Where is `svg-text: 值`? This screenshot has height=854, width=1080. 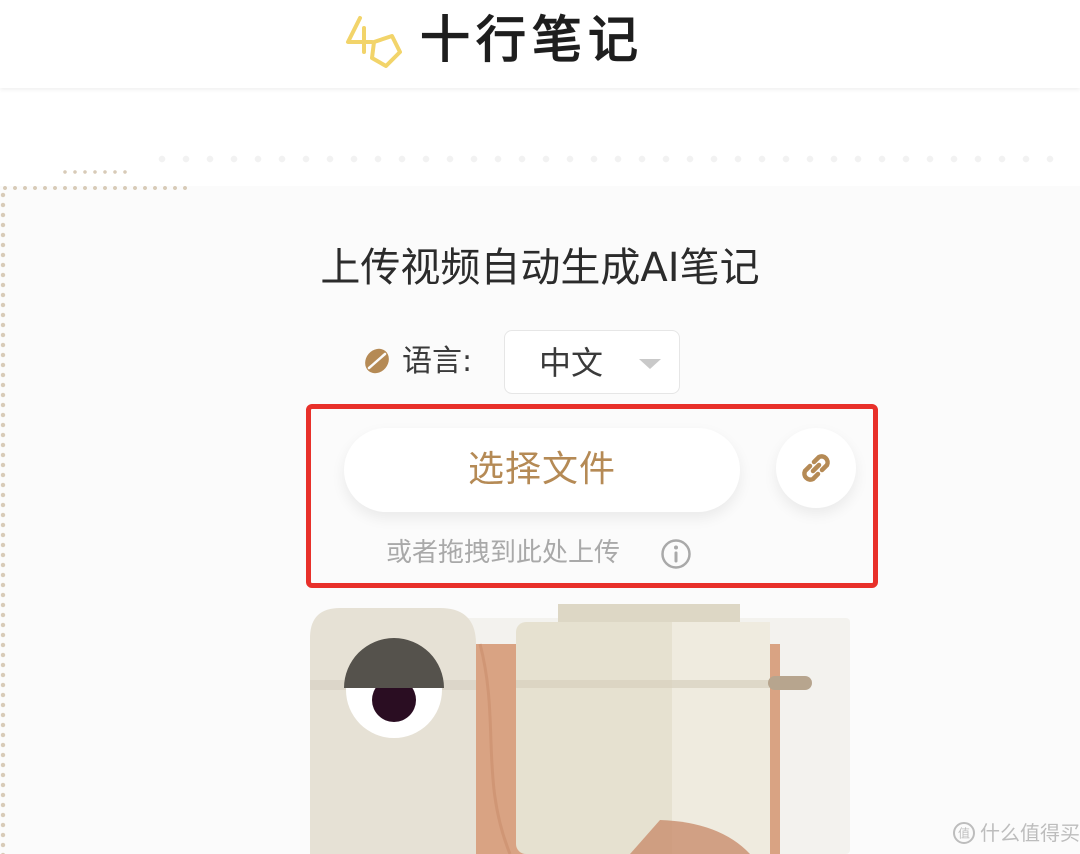
svg-text: 值 is located at coordinates (964, 833).